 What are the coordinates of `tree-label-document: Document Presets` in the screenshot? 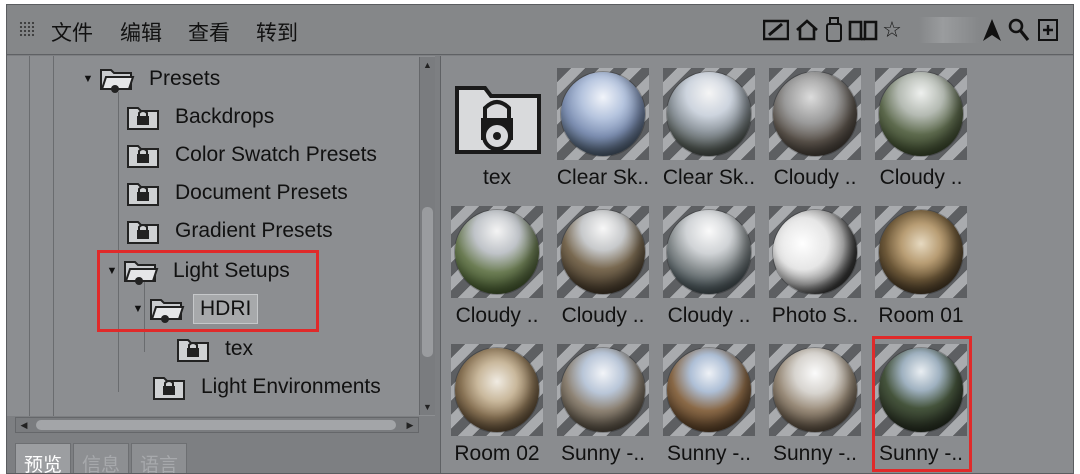 It's located at (261, 192).